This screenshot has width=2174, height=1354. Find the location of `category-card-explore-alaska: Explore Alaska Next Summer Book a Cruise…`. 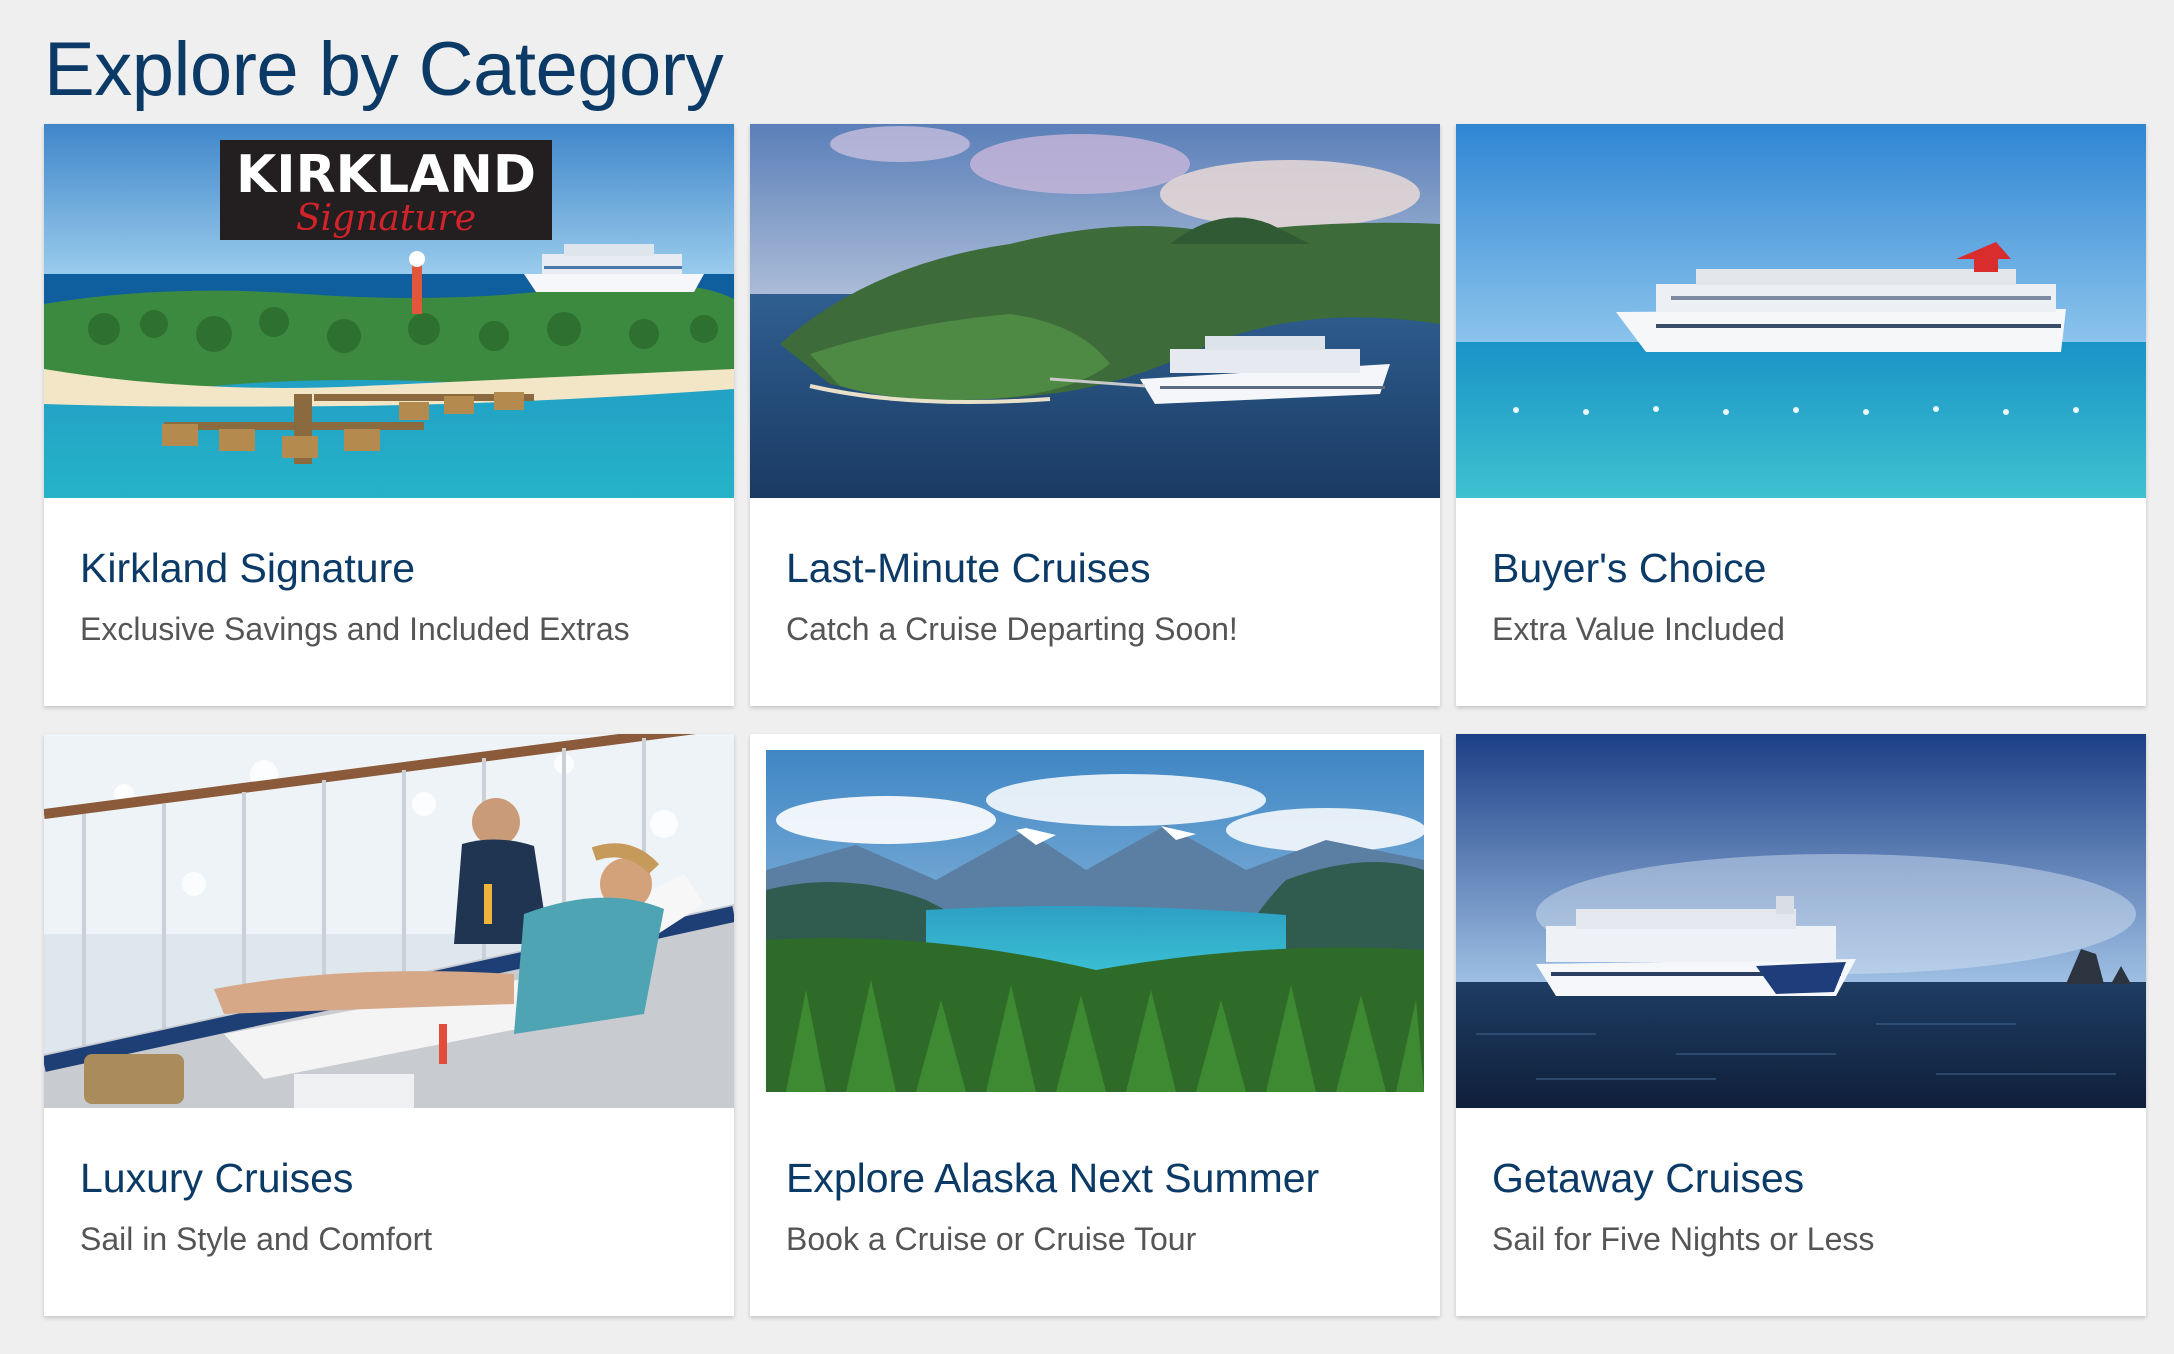

category-card-explore-alaska: Explore Alaska Next Summer Book a Cruise… is located at coordinates (1095, 1025).